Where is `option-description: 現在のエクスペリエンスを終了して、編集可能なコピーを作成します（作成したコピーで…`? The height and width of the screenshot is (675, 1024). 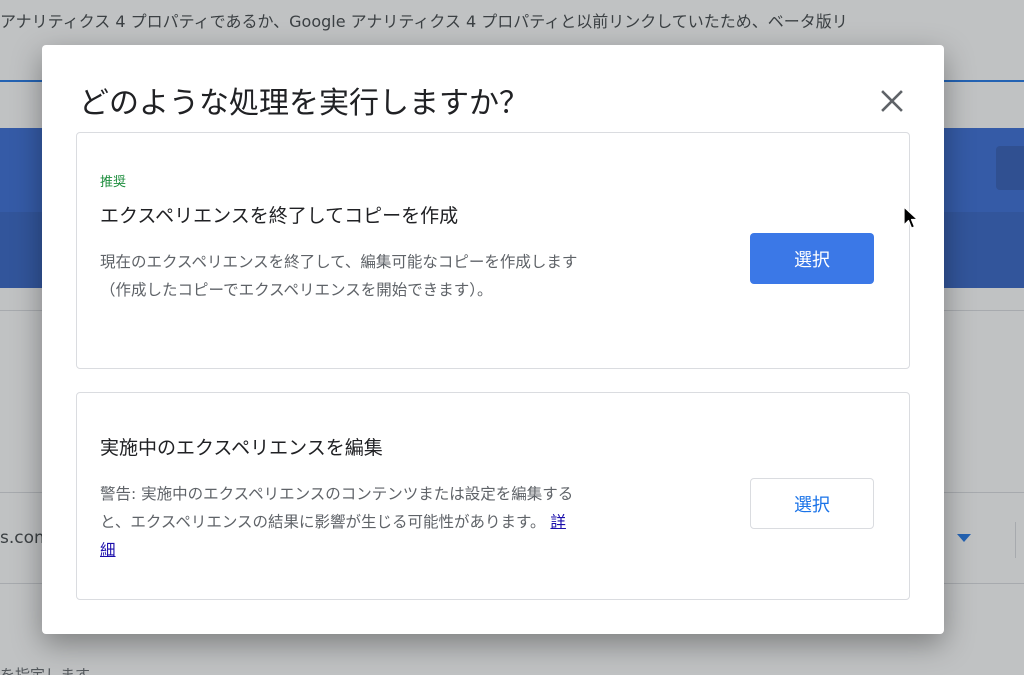 option-description: 現在のエクスペリエンスを終了して、編集可能なコピーを作成します（作成したコピーで… is located at coordinates (339, 276).